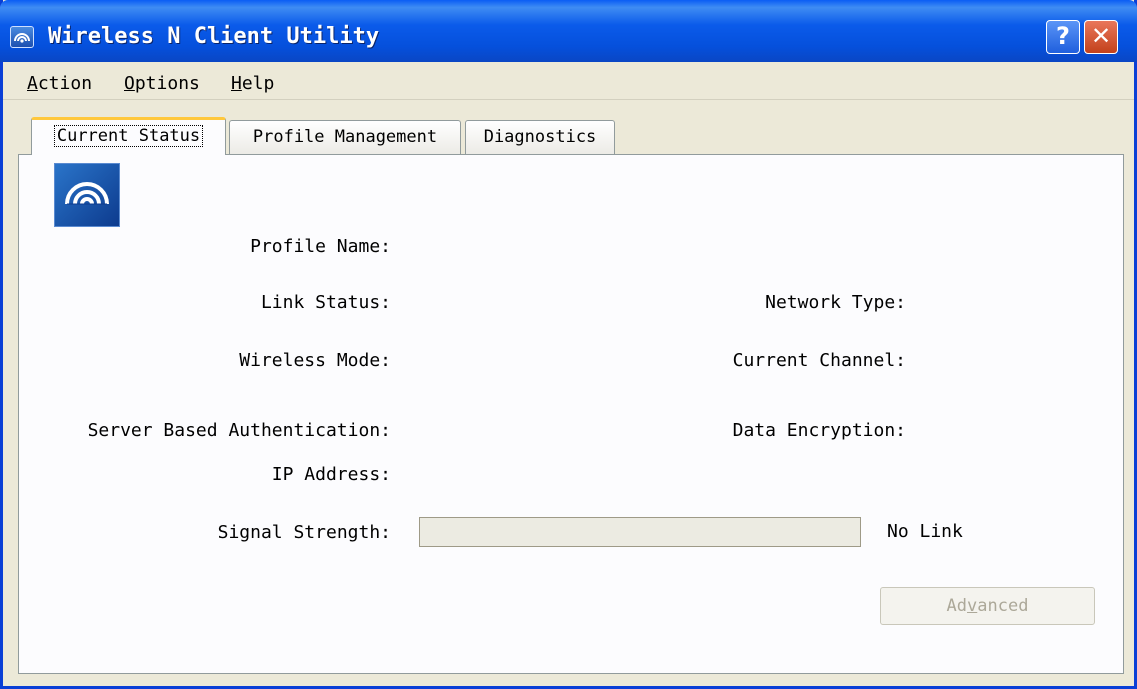 The image size is (1137, 689). I want to click on menu-action-label: ction, so click(65, 83).